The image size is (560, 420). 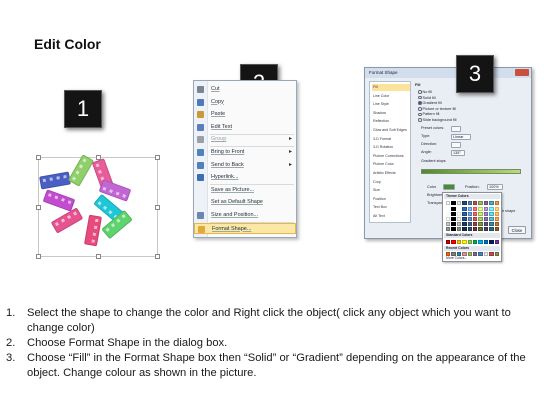 I want to click on dialog-nav-item: 3-D Format, so click(x=391, y=139).